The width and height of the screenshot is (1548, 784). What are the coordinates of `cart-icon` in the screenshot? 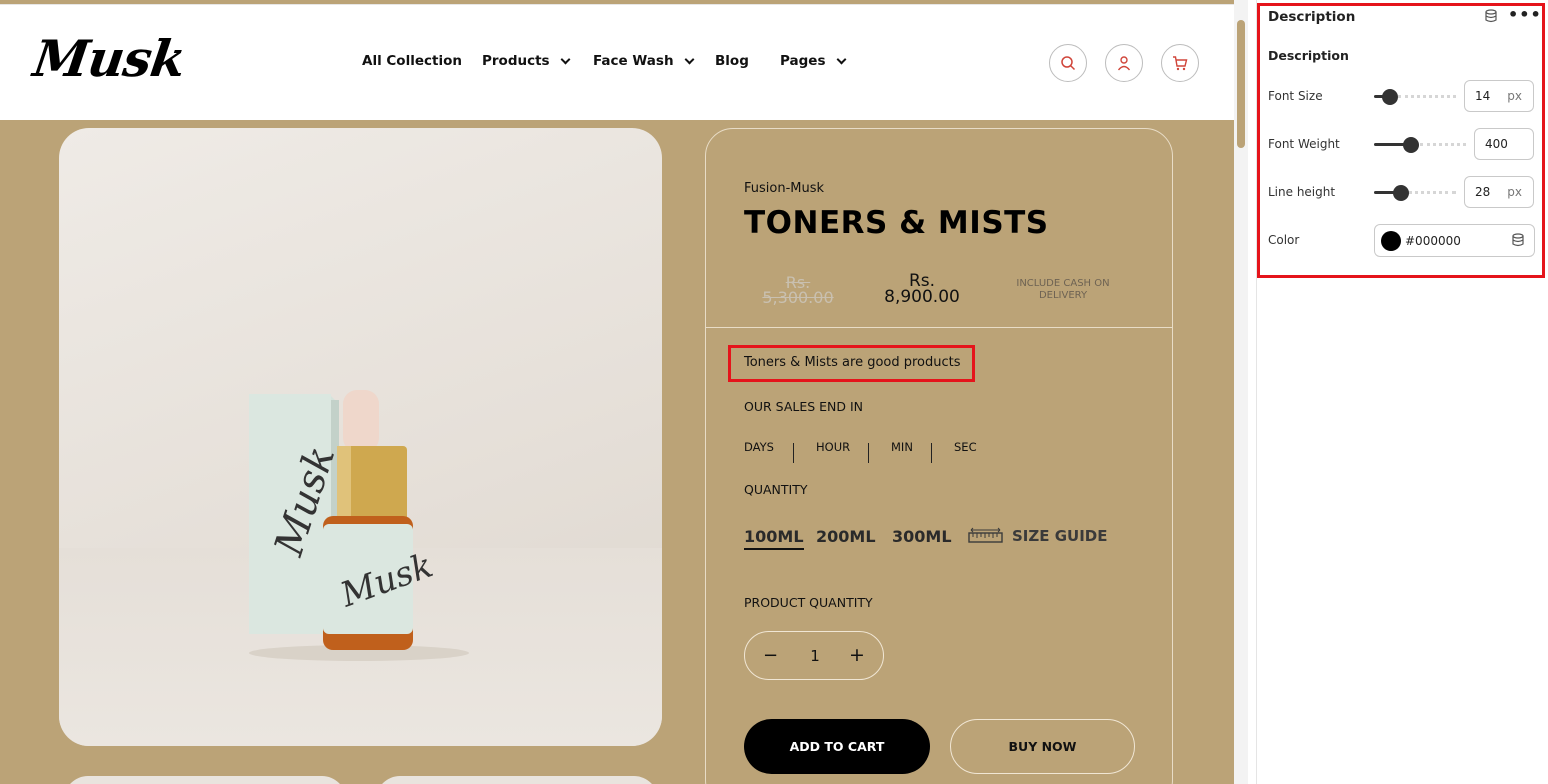 It's located at (1180, 63).